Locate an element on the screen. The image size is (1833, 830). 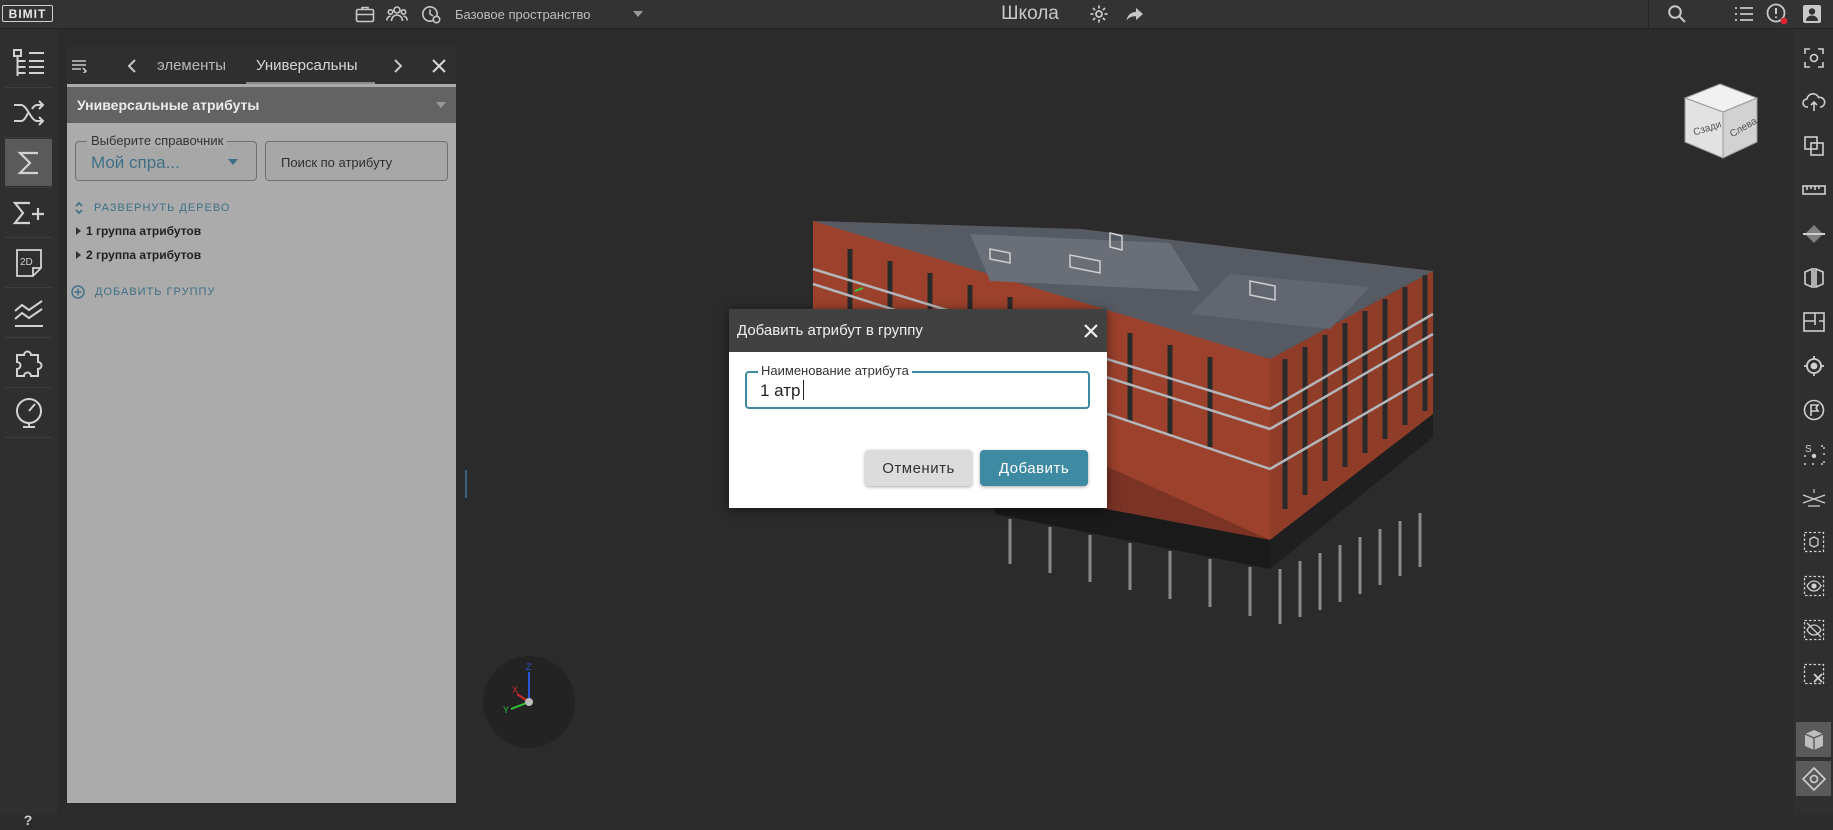
account-icon is located at coordinates (1812, 14).